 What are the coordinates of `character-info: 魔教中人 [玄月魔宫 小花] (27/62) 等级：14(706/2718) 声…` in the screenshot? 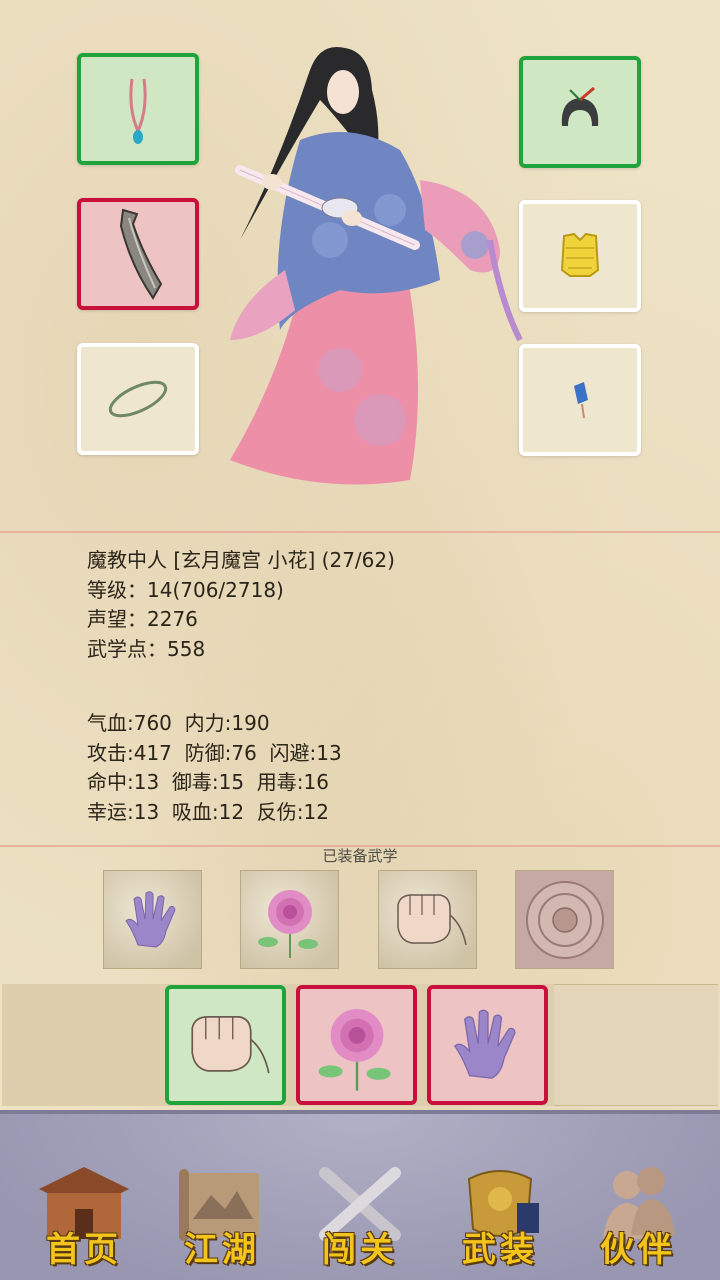 It's located at (241, 605).